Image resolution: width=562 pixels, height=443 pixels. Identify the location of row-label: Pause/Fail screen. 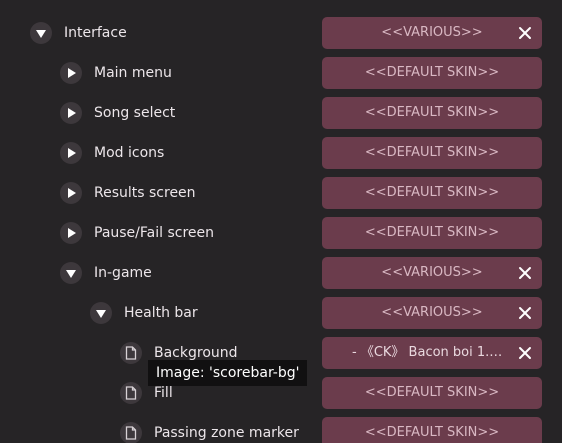
(154, 233).